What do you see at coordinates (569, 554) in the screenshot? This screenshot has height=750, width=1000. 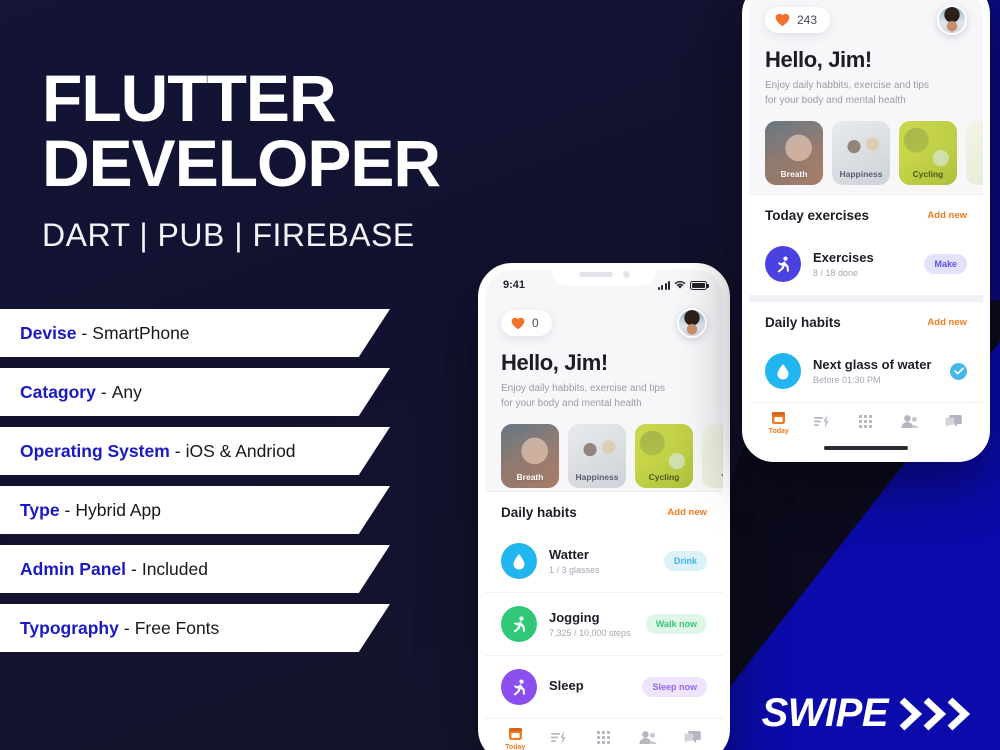 I see `habit-name: Watter` at bounding box center [569, 554].